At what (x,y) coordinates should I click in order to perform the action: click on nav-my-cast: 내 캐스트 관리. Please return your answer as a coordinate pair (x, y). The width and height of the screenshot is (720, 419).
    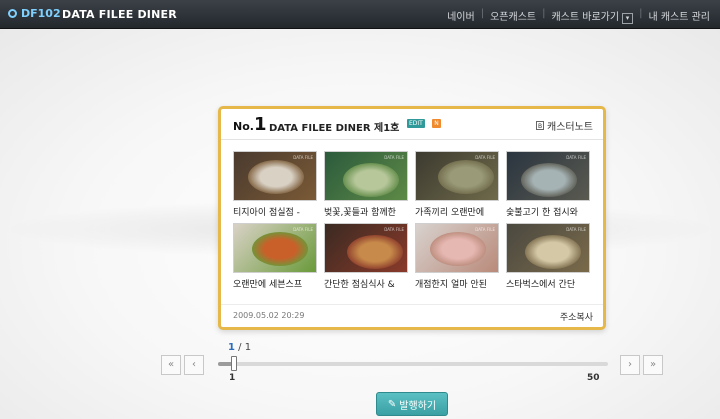
    Looking at the image, I should click on (679, 16).